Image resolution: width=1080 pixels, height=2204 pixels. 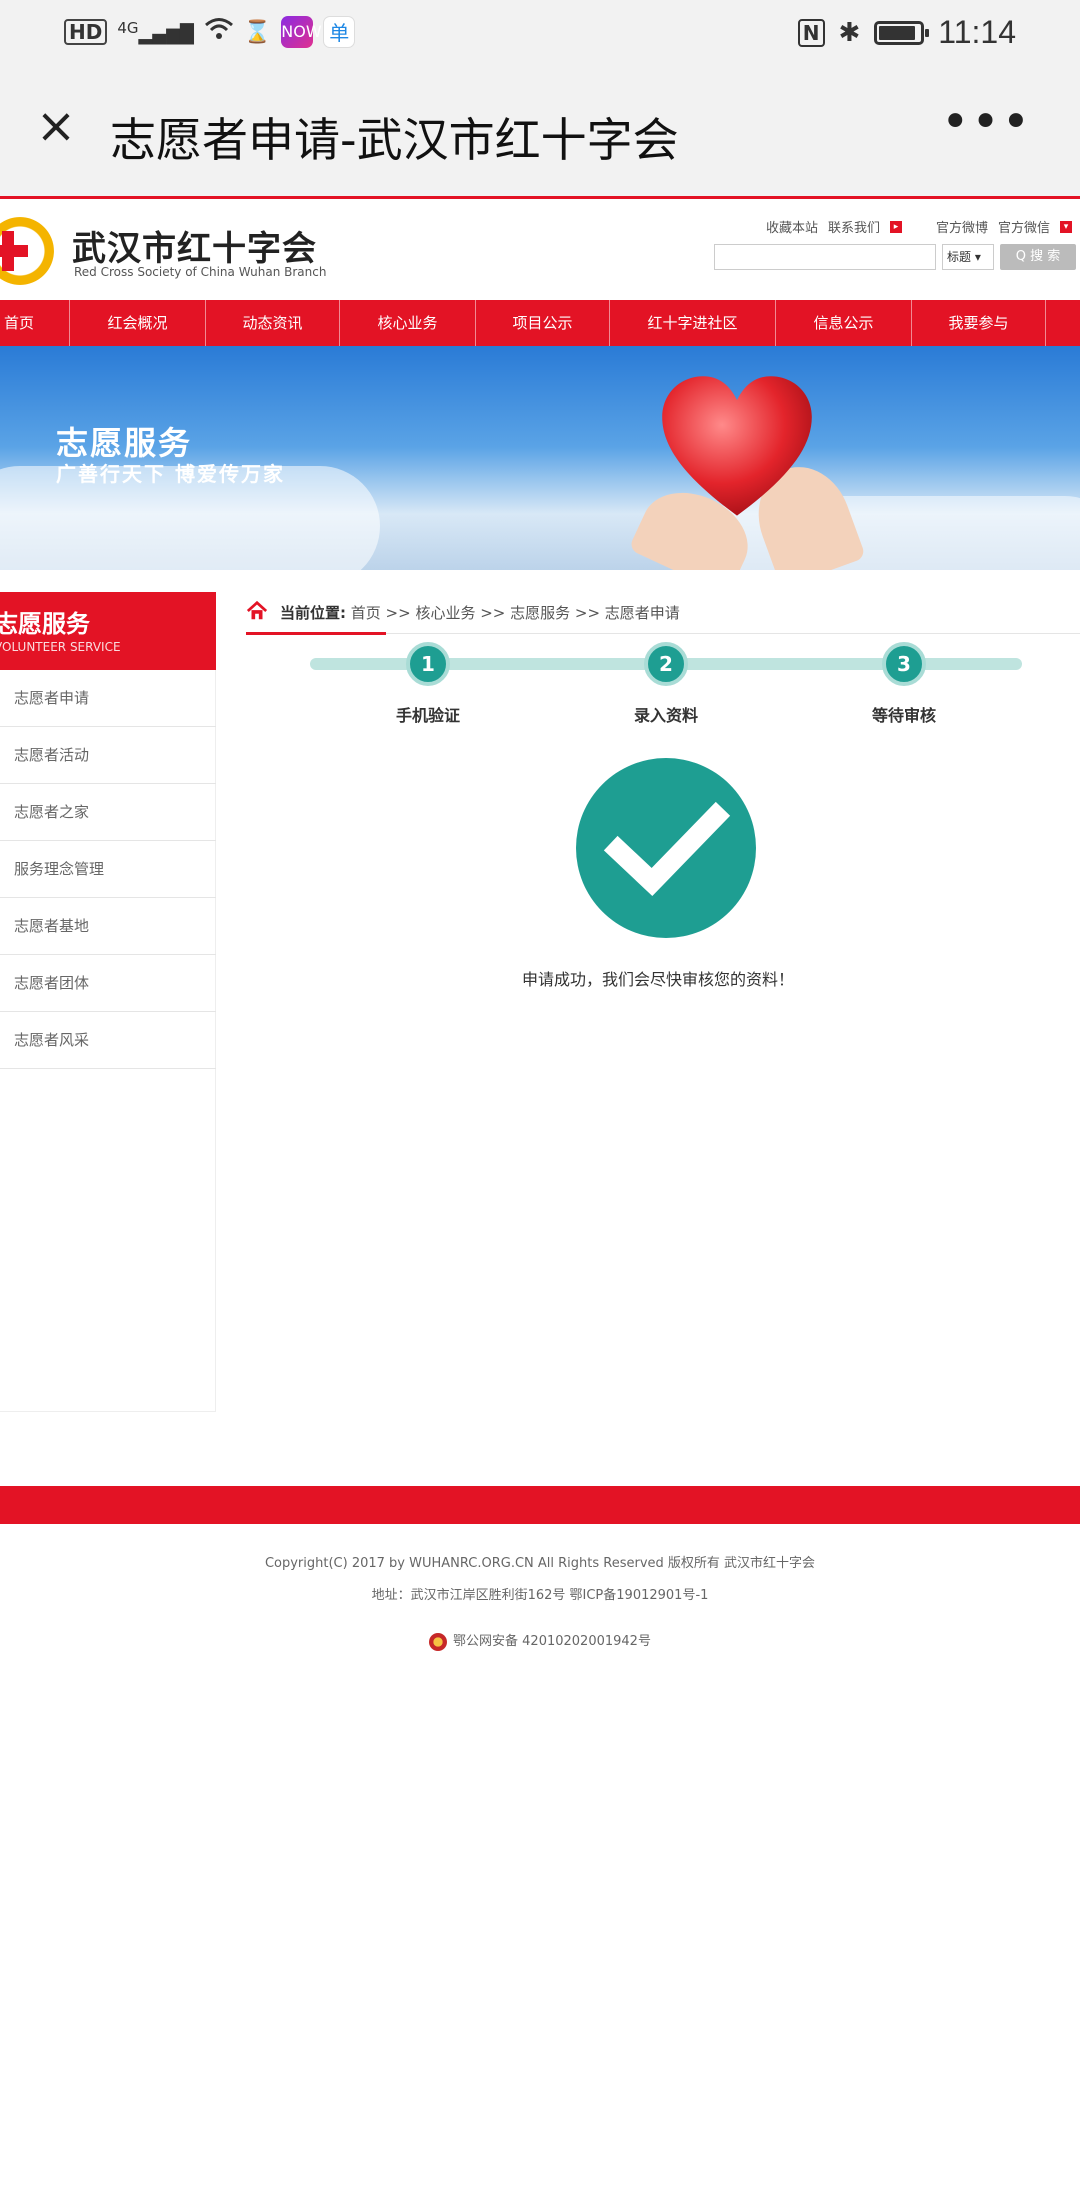 What do you see at coordinates (200, 272) in the screenshot?
I see `site-name-english: Red Cross Society of China Wuhan Branch` at bounding box center [200, 272].